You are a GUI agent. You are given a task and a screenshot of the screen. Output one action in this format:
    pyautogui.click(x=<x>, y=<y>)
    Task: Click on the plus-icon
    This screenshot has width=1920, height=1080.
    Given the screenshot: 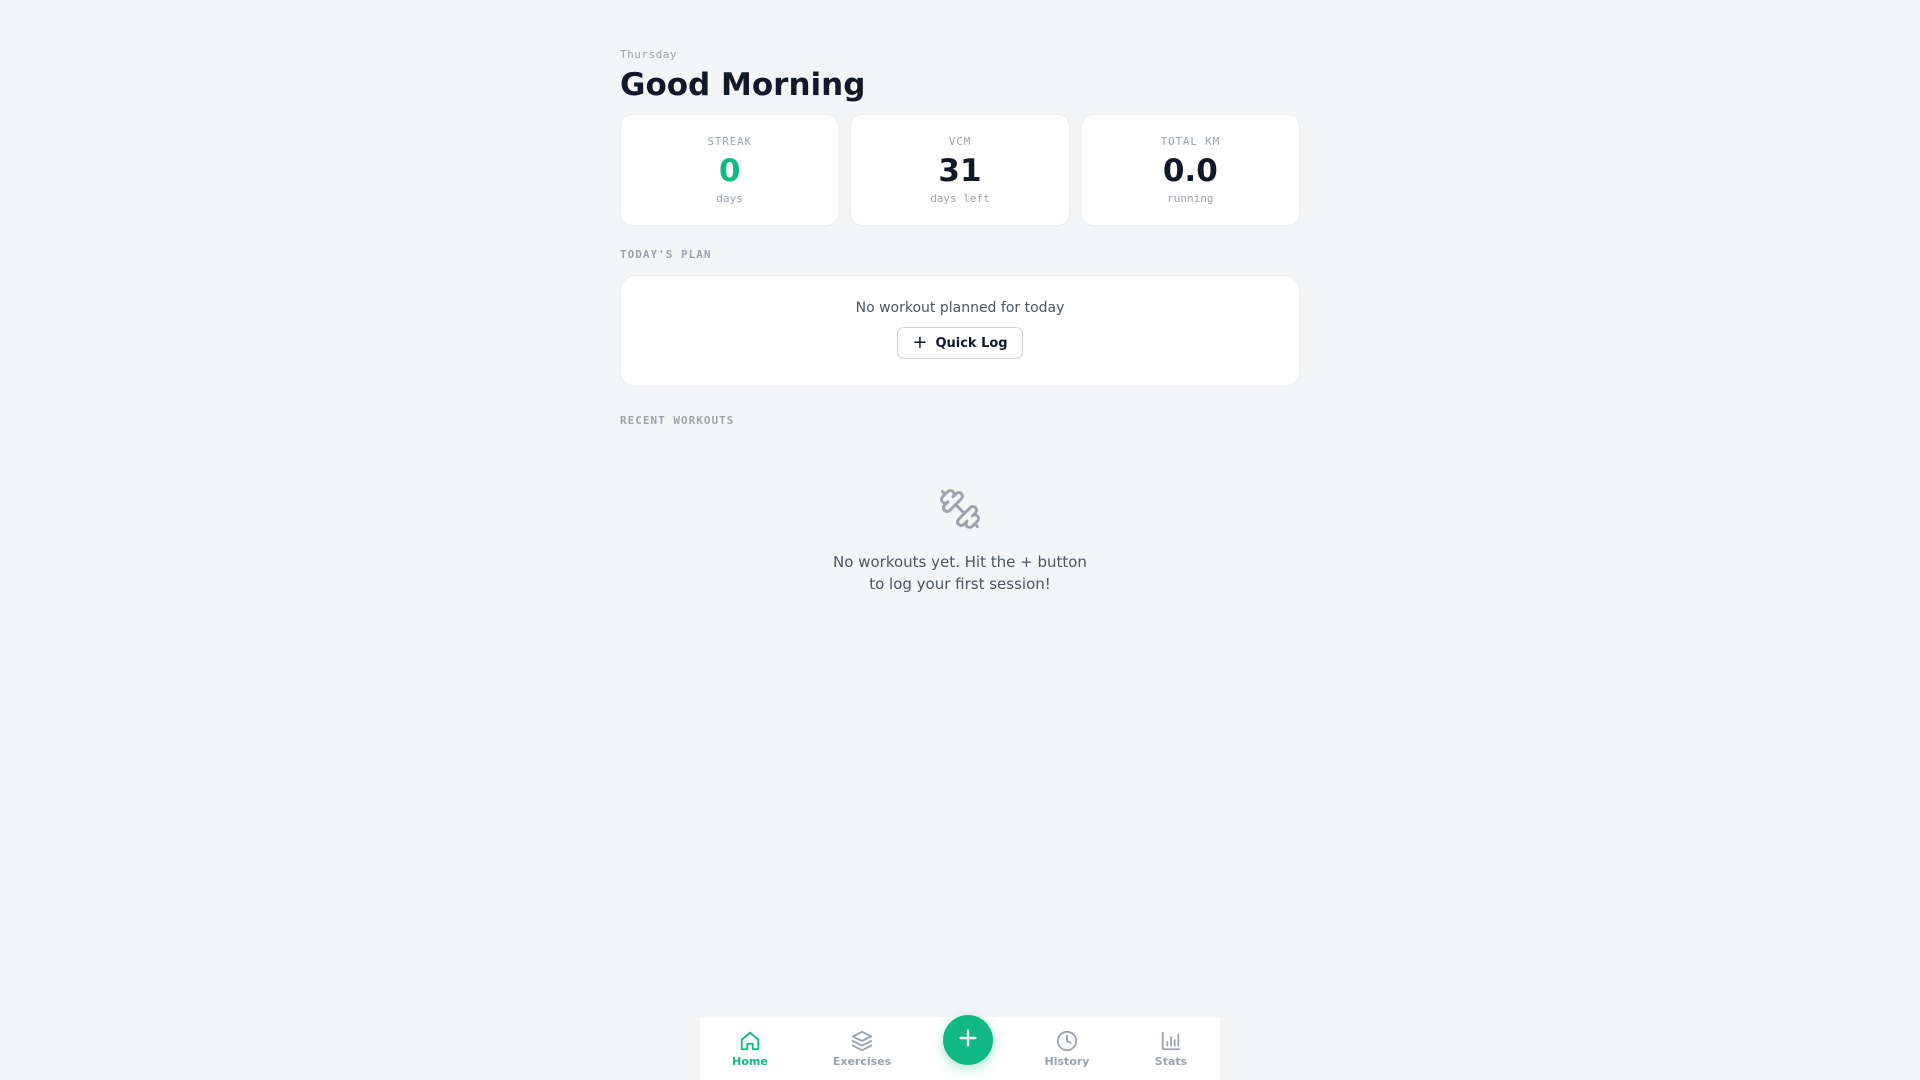 What is the action you would take?
    pyautogui.click(x=968, y=1040)
    